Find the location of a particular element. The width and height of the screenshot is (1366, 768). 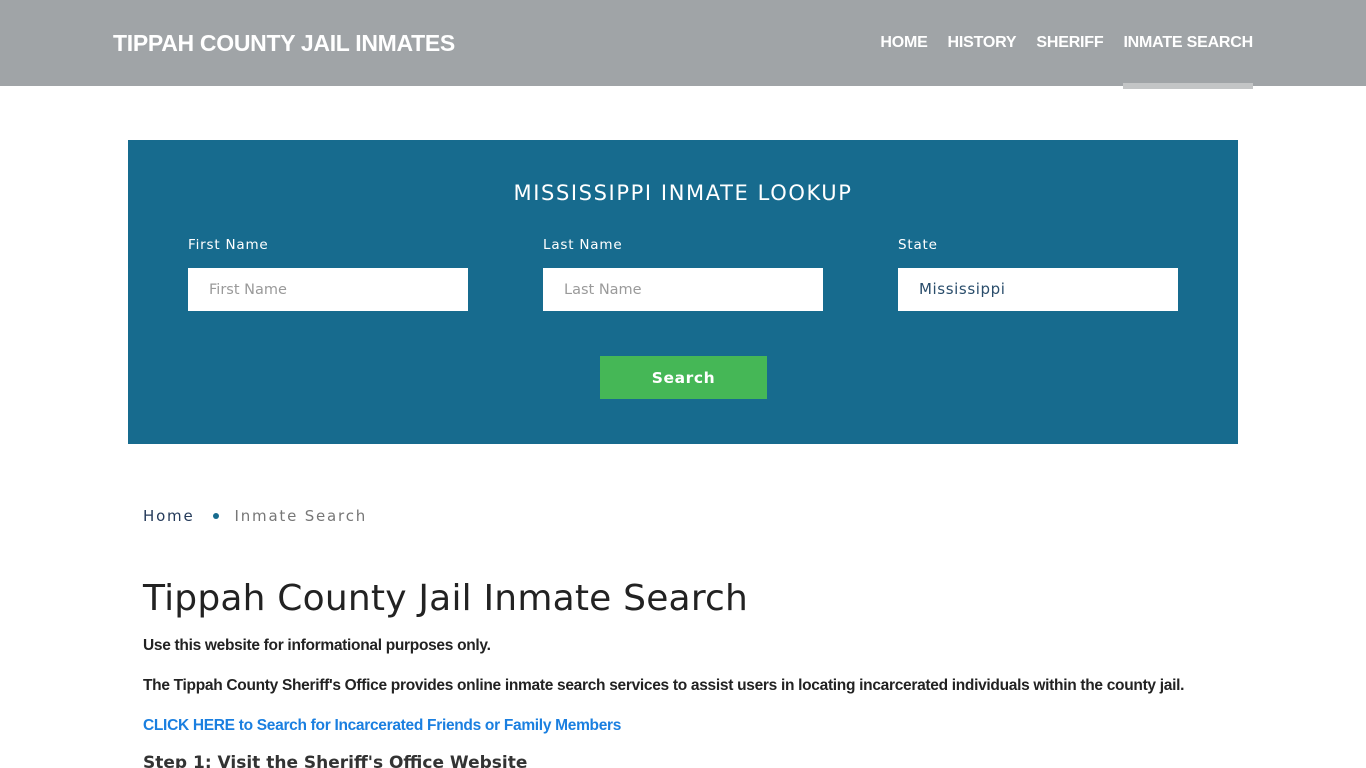

nav-sheriff: SHERIFF is located at coordinates (1069, 43).